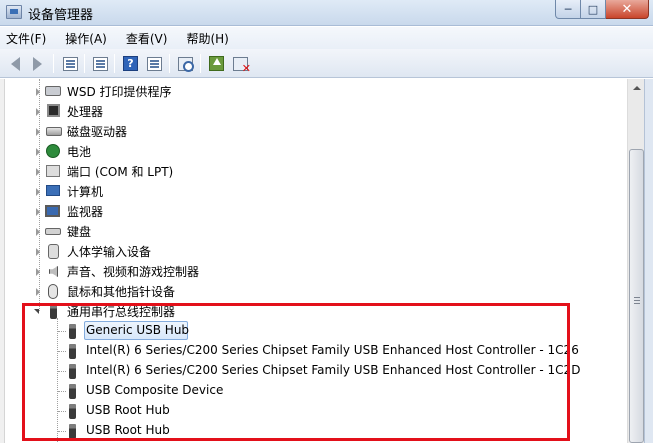 Image resolution: width=653 pixels, height=443 pixels. Describe the element at coordinates (648, 261) in the screenshot. I see `window-right-border` at that location.